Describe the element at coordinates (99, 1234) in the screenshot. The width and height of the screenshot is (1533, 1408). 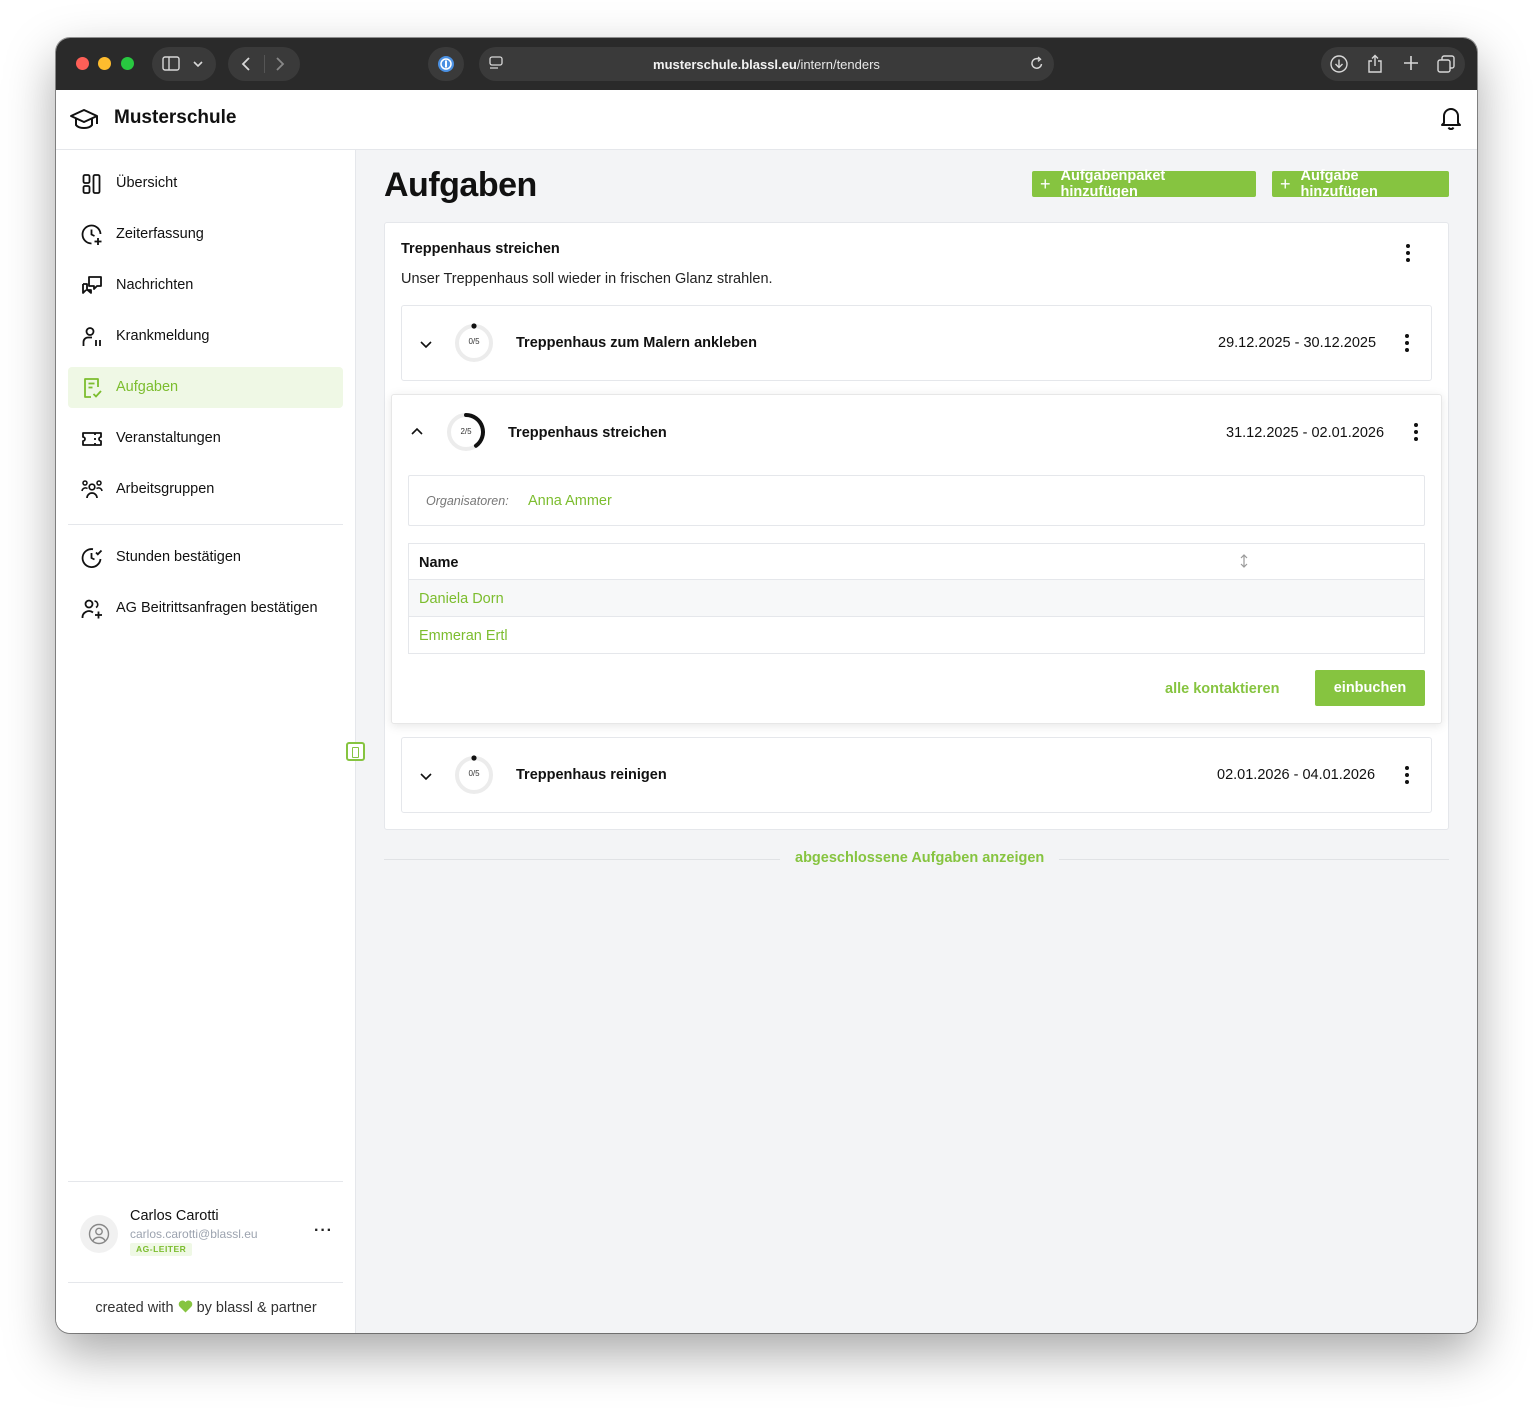
I see `avatar` at that location.